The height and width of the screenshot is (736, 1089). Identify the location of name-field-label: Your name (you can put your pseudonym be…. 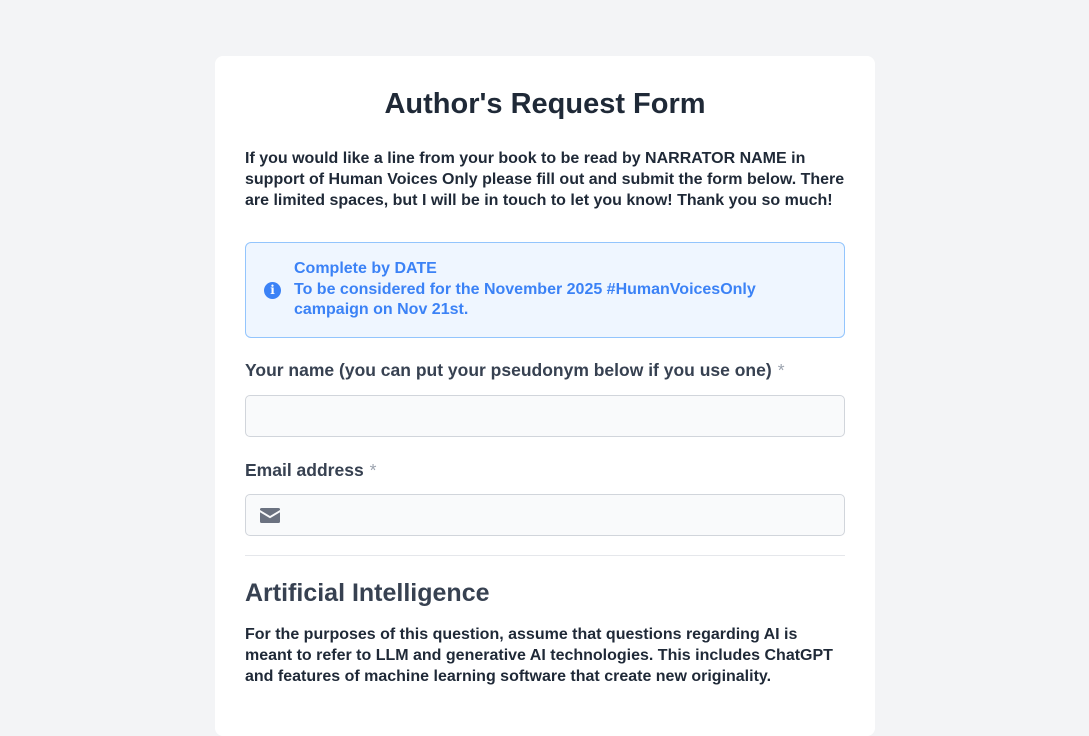
(545, 370).